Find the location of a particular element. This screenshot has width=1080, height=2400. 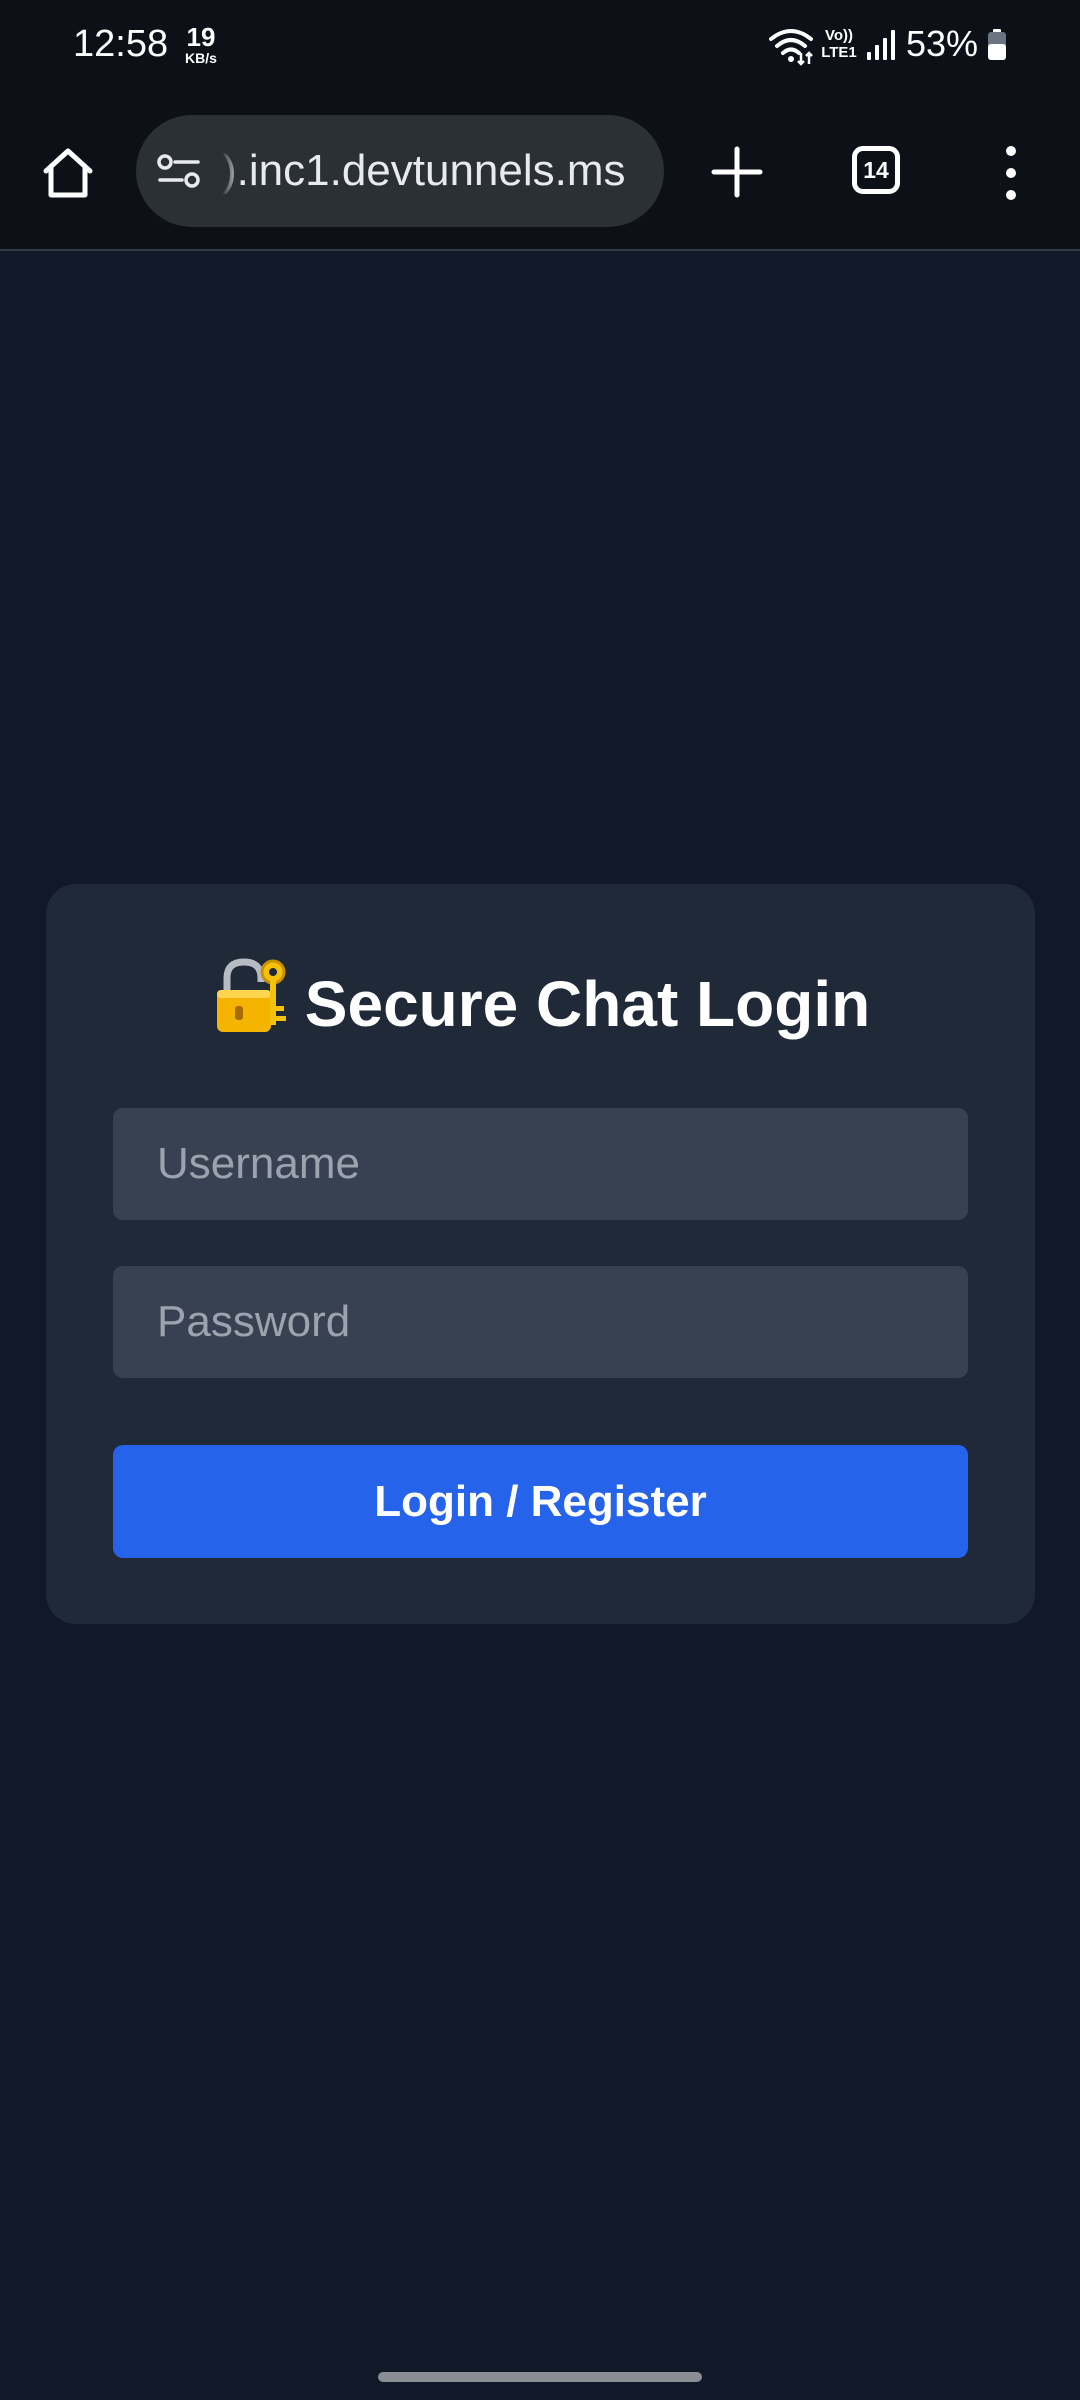

home-icon is located at coordinates (68, 173).